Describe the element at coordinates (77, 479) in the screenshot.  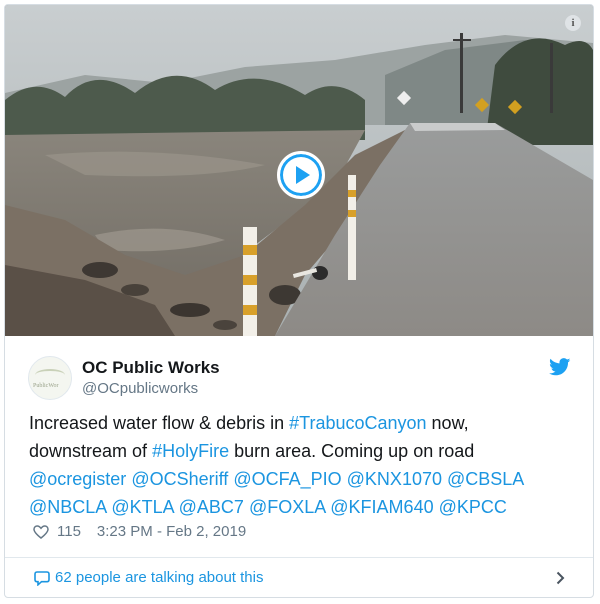
I see `mention-link: @ocregister` at that location.